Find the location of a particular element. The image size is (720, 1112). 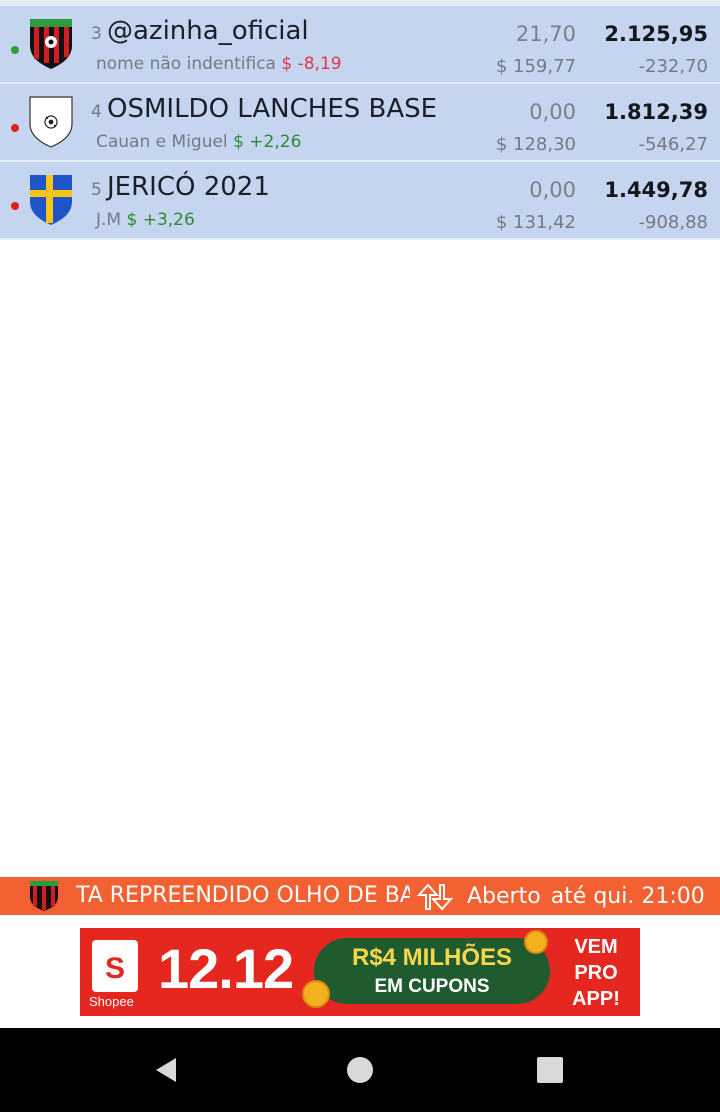

system-navigation-bar is located at coordinates (360, 1070).